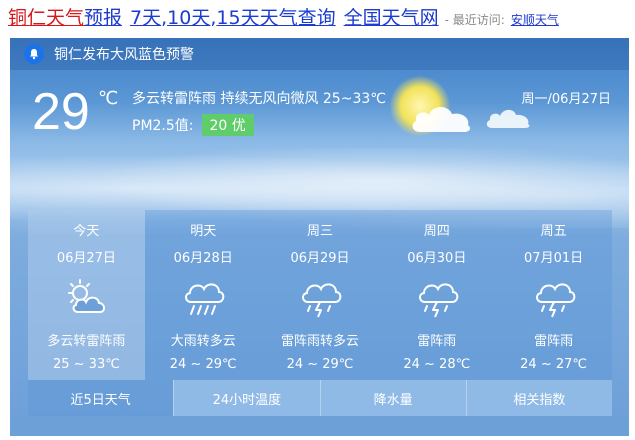 The height and width of the screenshot is (440, 635). Describe the element at coordinates (108, 98) in the screenshot. I see `temperature-unit: ℃` at that location.